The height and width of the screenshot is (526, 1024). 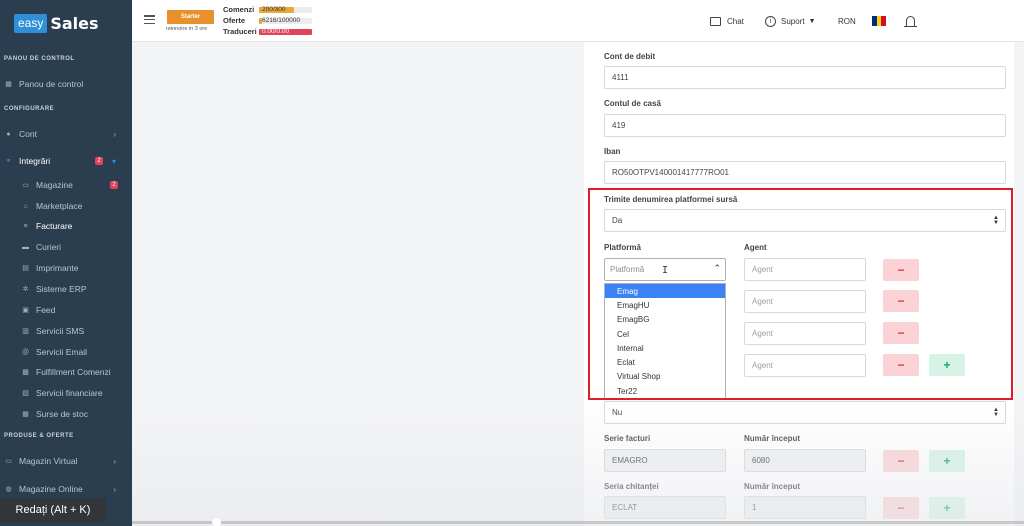 I want to click on serie-facturi-input: EMAGRO, so click(x=665, y=460).